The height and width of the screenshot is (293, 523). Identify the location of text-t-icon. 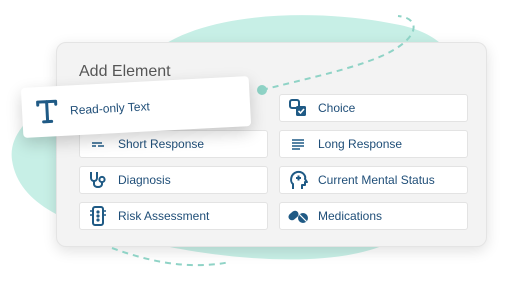
(46, 112).